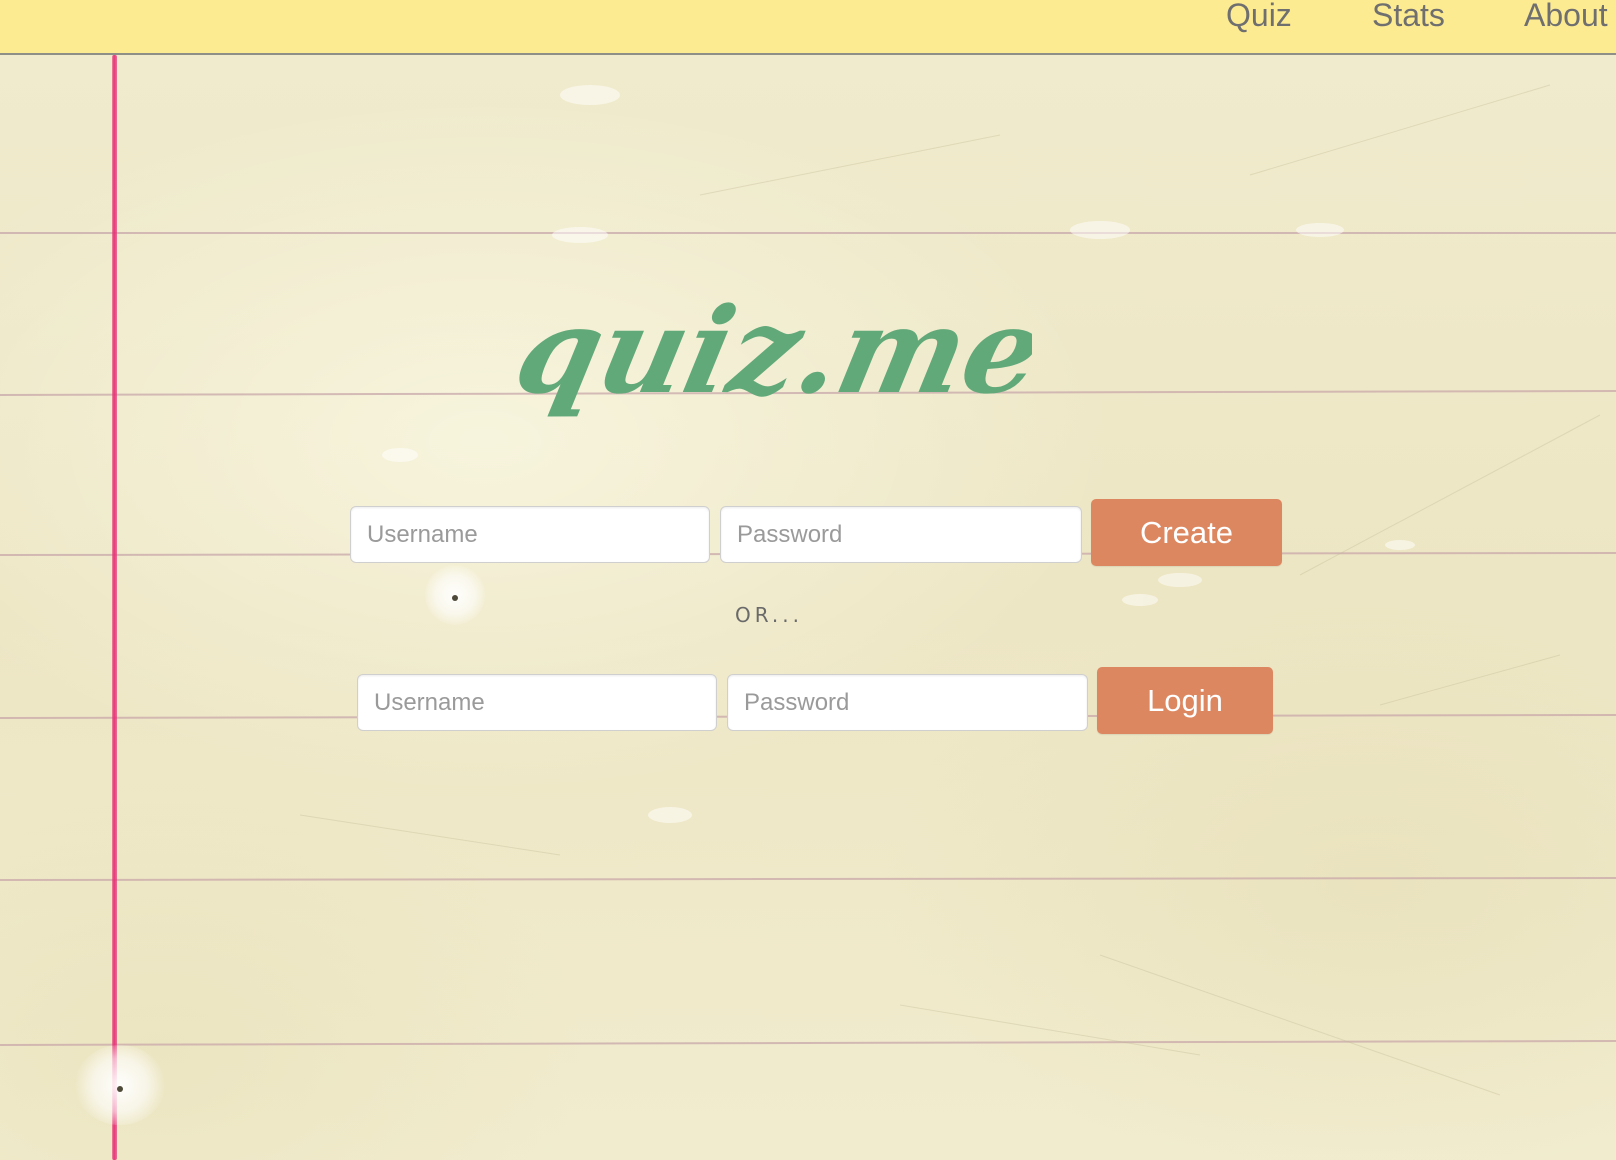  Describe the element at coordinates (530, 534) in the screenshot. I see `create-username-input` at that location.